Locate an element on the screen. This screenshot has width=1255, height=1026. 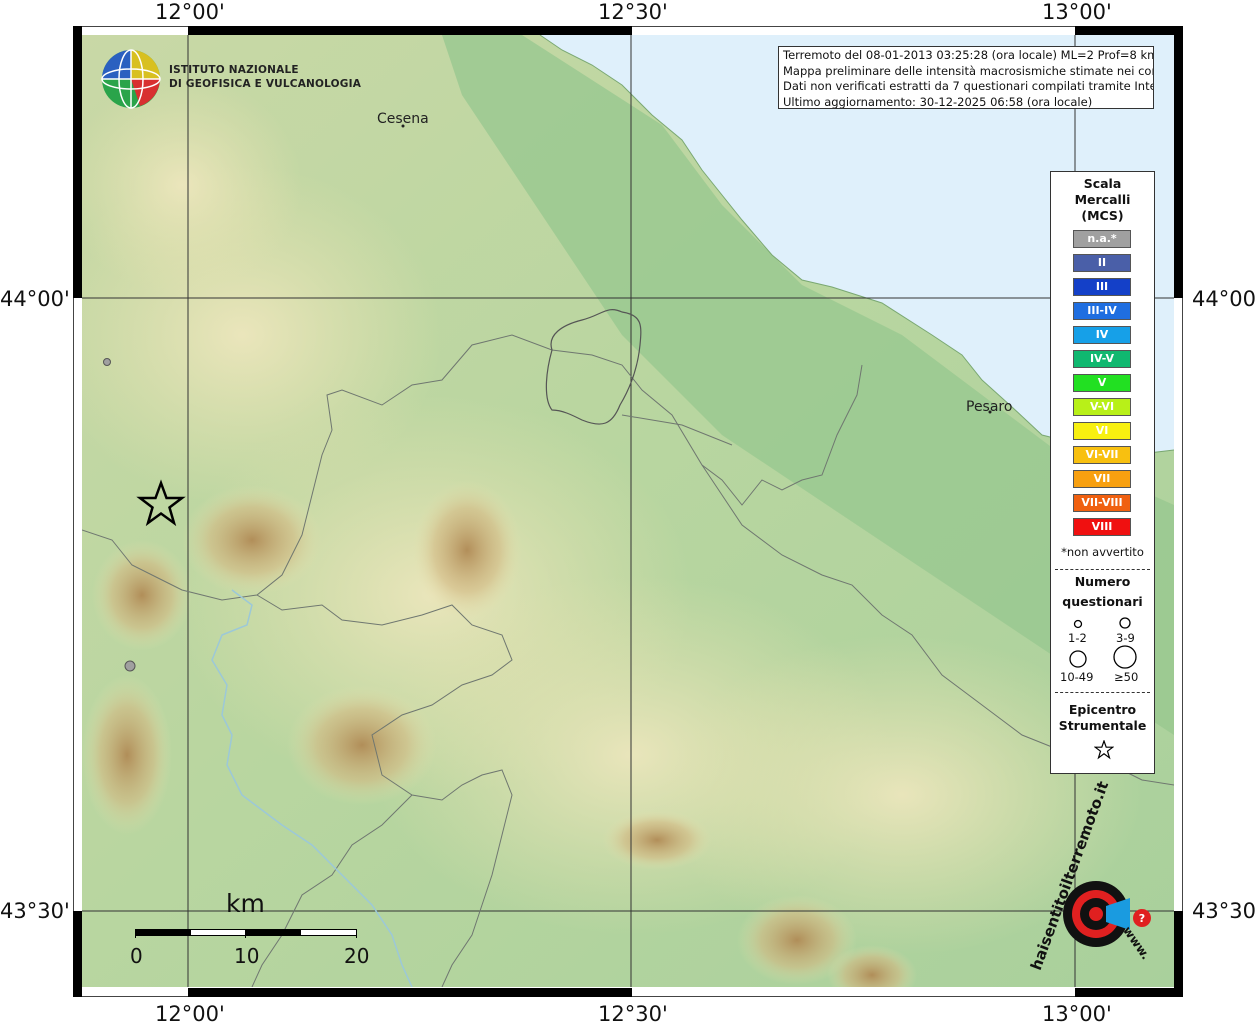
epicenter-star-icon is located at coordinates (1104, 750).